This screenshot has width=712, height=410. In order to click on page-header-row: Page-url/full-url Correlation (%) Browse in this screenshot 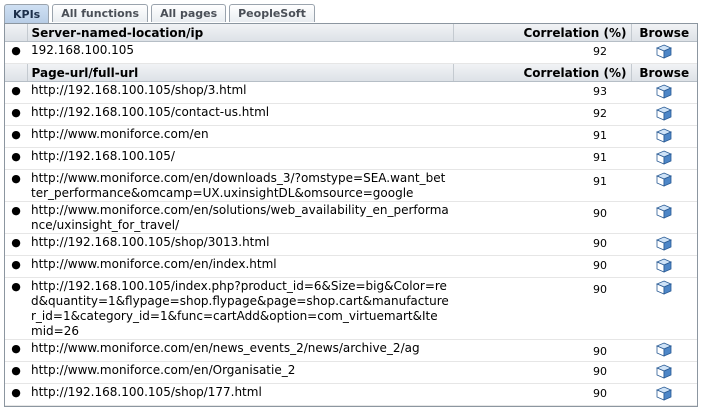, I will do `click(351, 73)`.